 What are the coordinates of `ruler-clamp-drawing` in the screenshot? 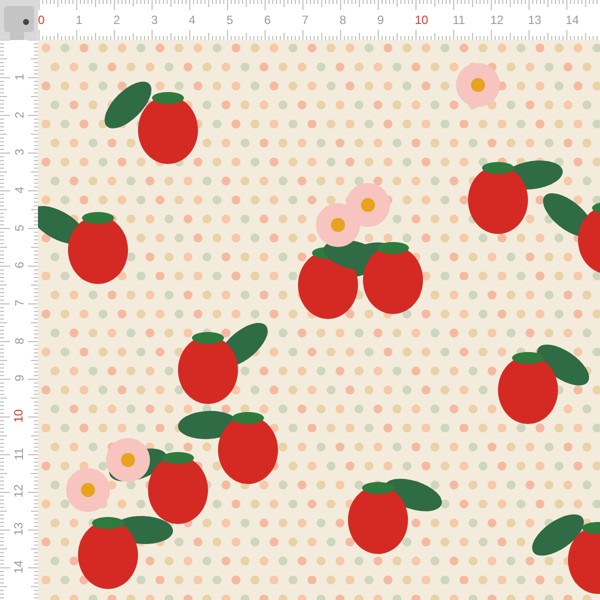 It's located at (19, 20).